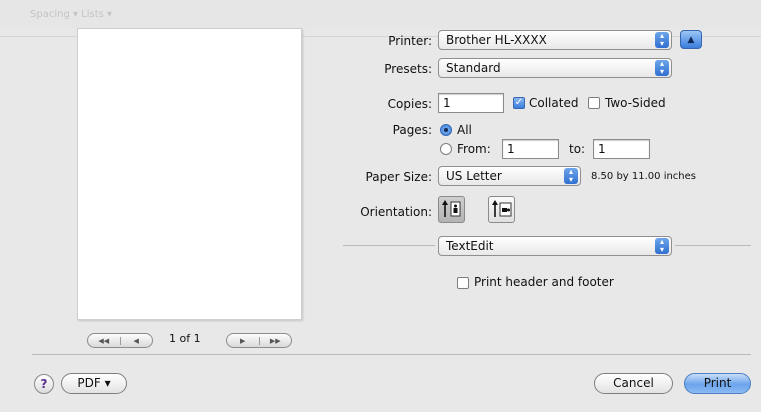 The height and width of the screenshot is (412, 761). What do you see at coordinates (633, 383) in the screenshot?
I see `cancel-button: Cancel` at bounding box center [633, 383].